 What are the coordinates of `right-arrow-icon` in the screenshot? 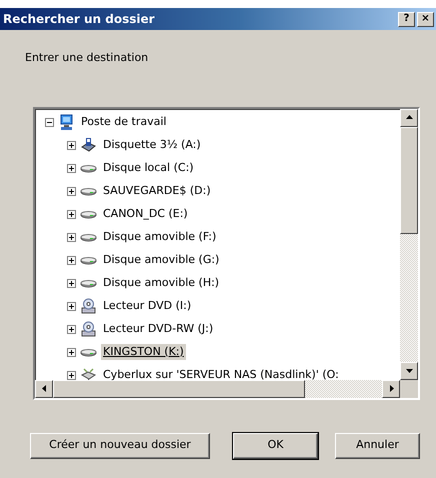 It's located at (391, 388).